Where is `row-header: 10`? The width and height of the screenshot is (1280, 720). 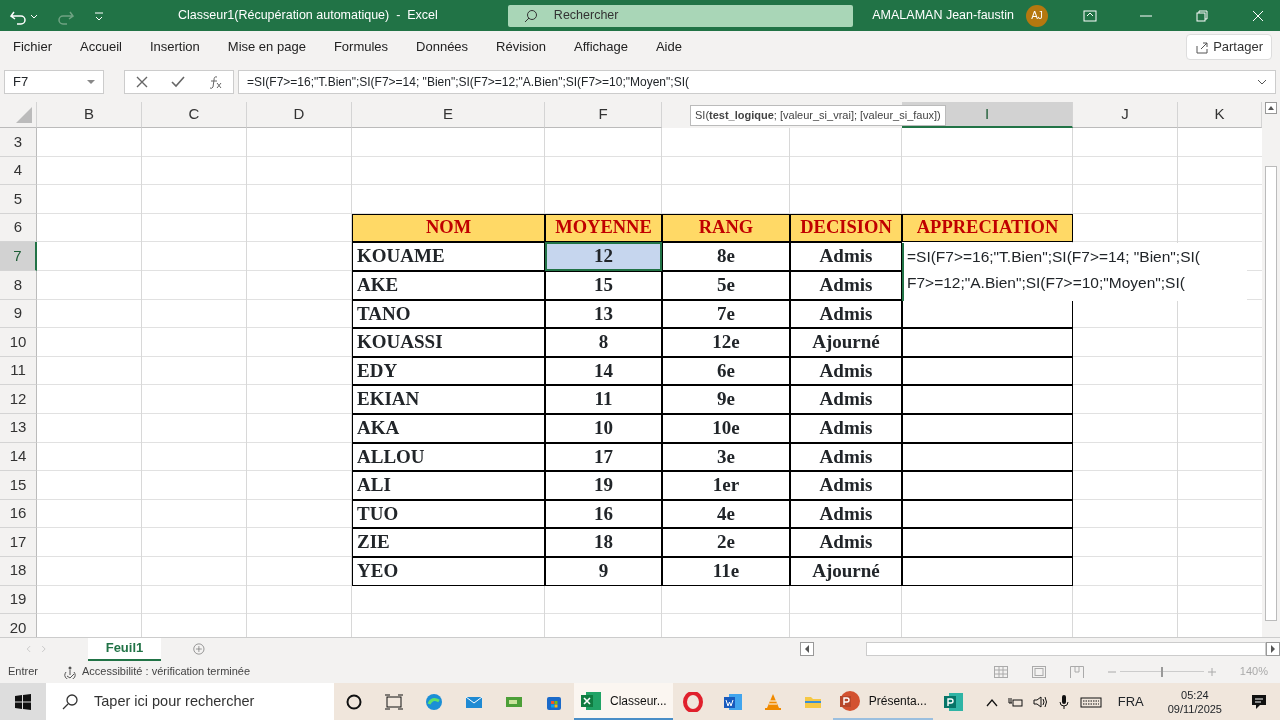 row-header: 10 is located at coordinates (18, 342).